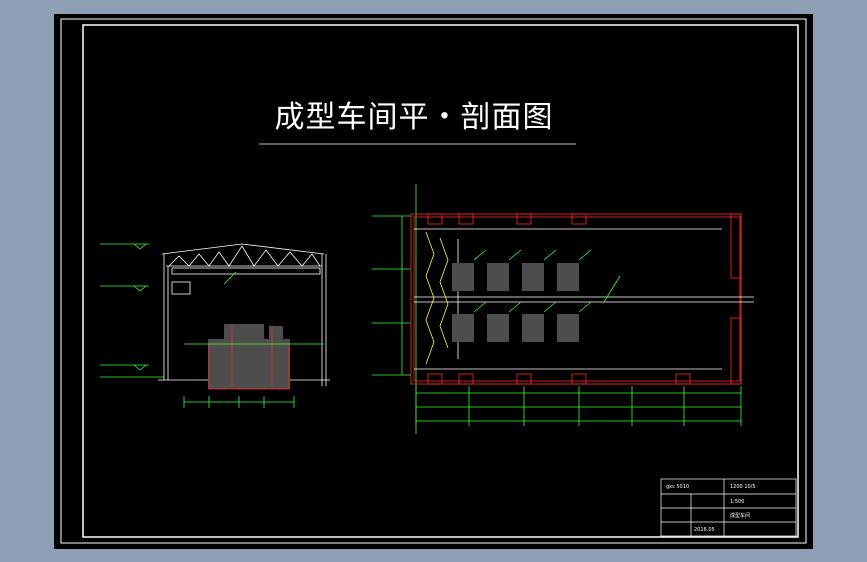  What do you see at coordinates (678, 487) in the screenshot?
I see `title-block-cell: gxs 5010` at bounding box center [678, 487].